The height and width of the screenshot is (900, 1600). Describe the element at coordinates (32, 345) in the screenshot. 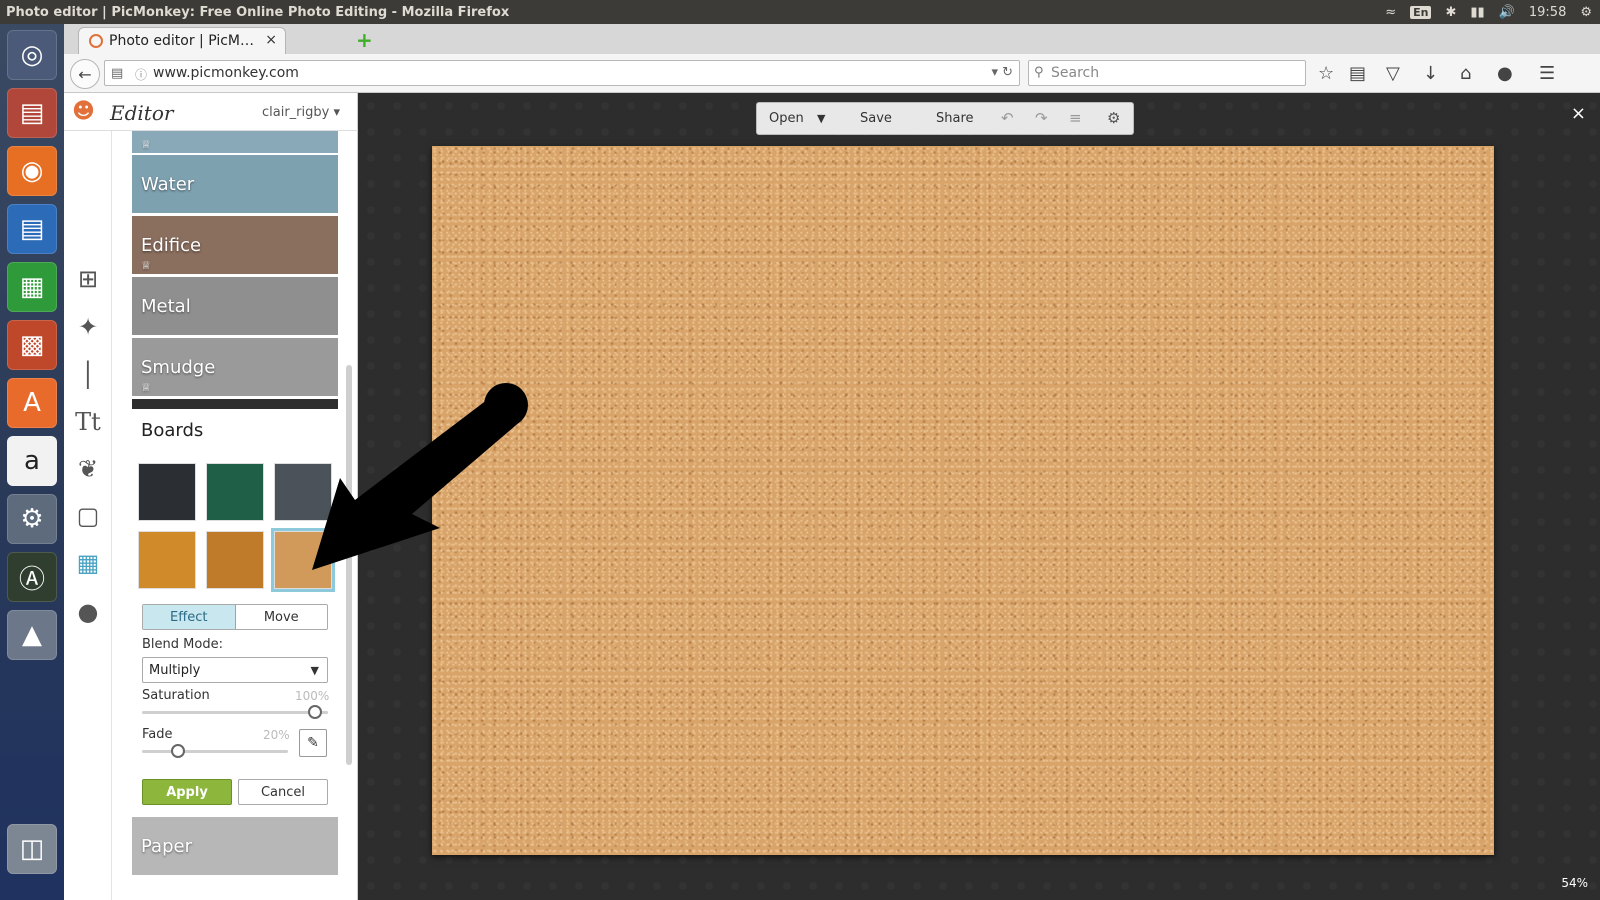

I see `impress-icon: ▩` at that location.